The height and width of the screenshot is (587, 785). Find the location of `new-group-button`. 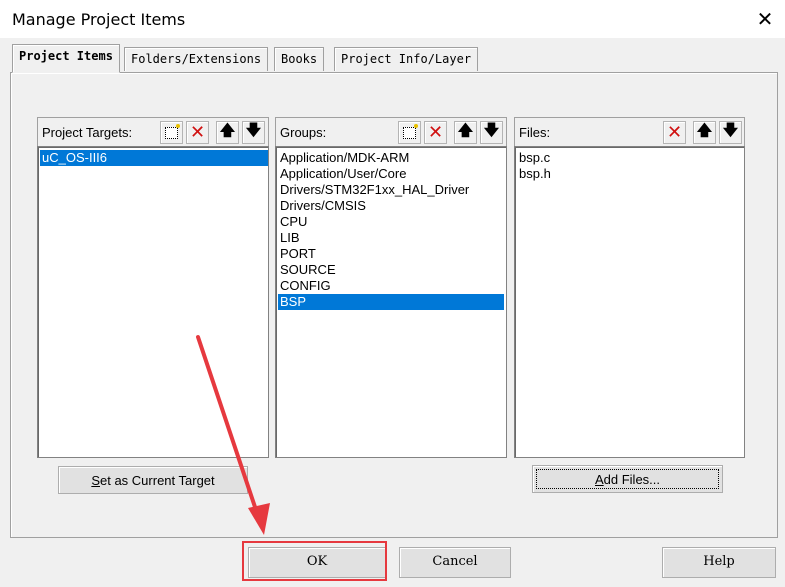

new-group-button is located at coordinates (409, 132).